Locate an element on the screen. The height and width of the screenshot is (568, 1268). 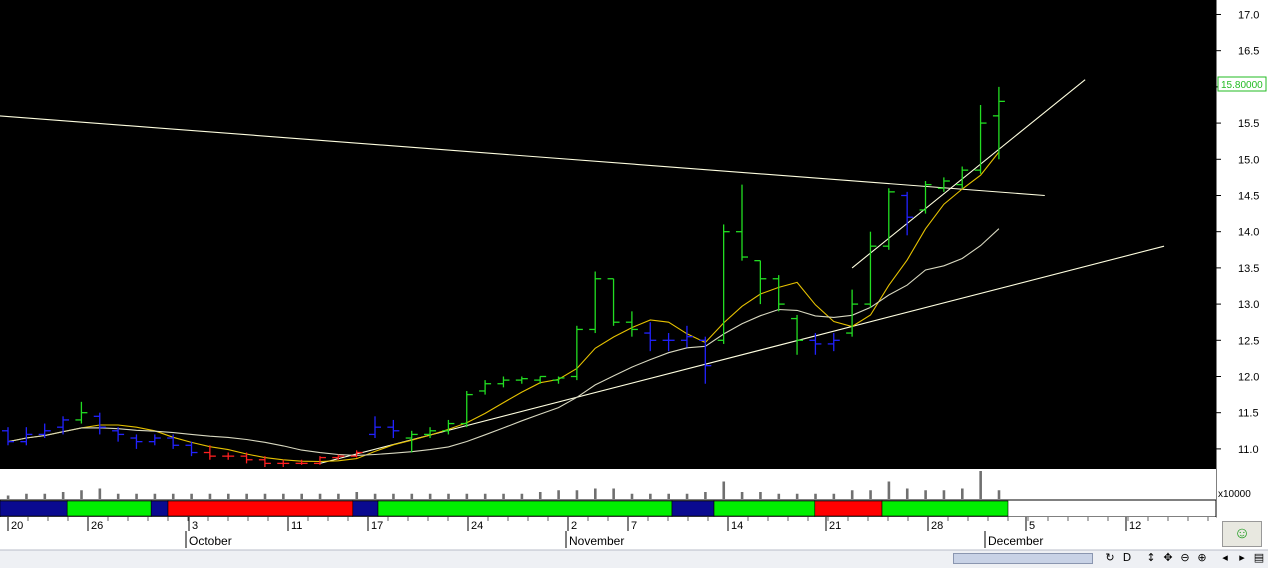
y-tick-label: 17.0 is located at coordinates (1248, 15).